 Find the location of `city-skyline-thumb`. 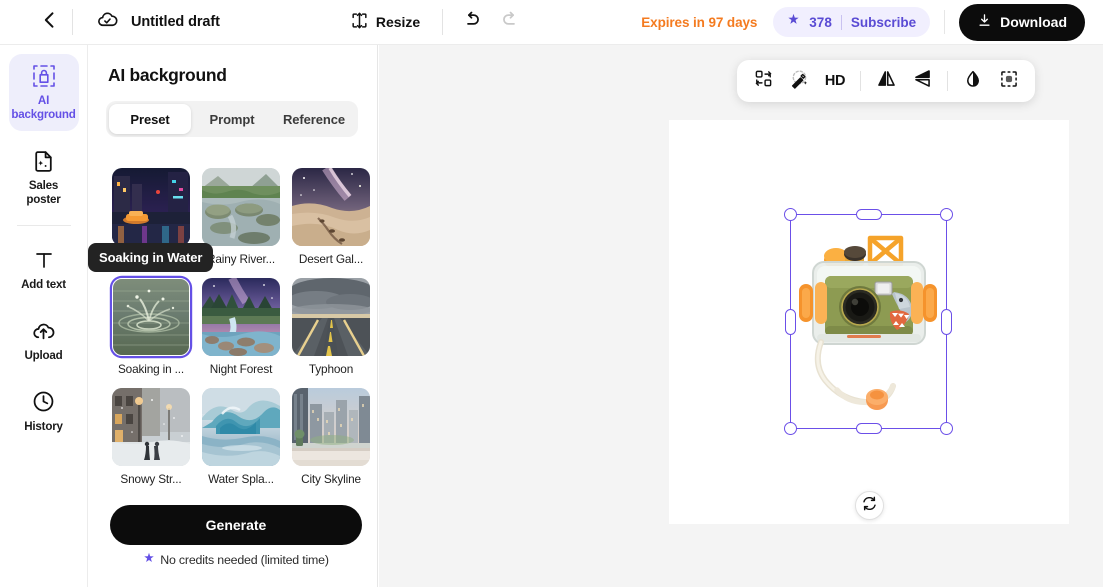

city-skyline-thumb is located at coordinates (331, 427).